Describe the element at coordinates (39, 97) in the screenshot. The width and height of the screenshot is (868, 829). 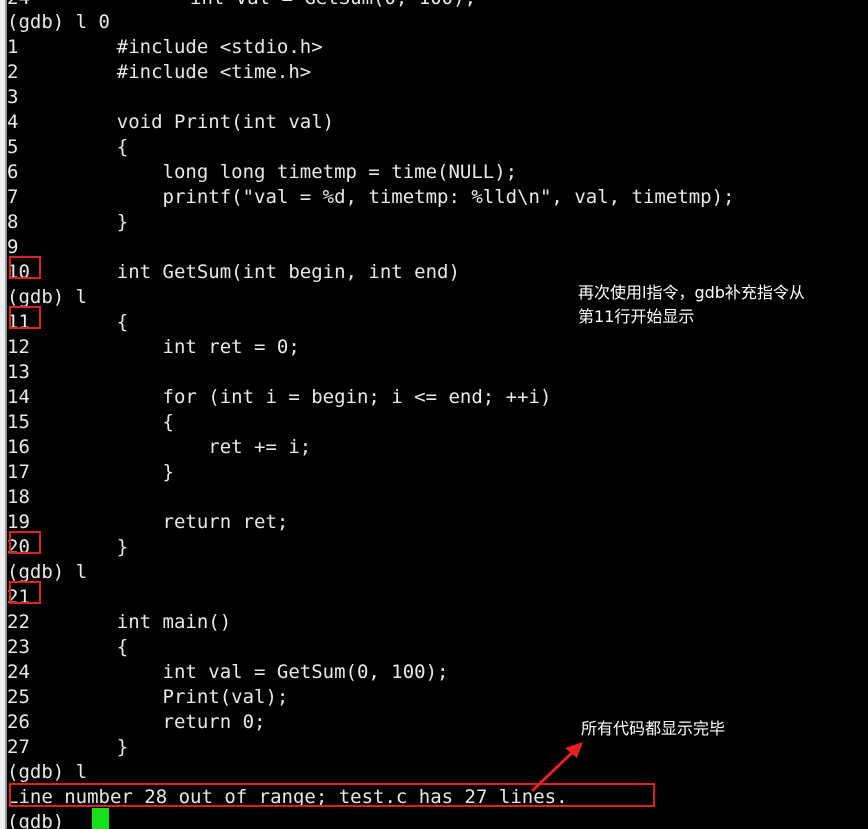
I see `code-line: 3` at that location.